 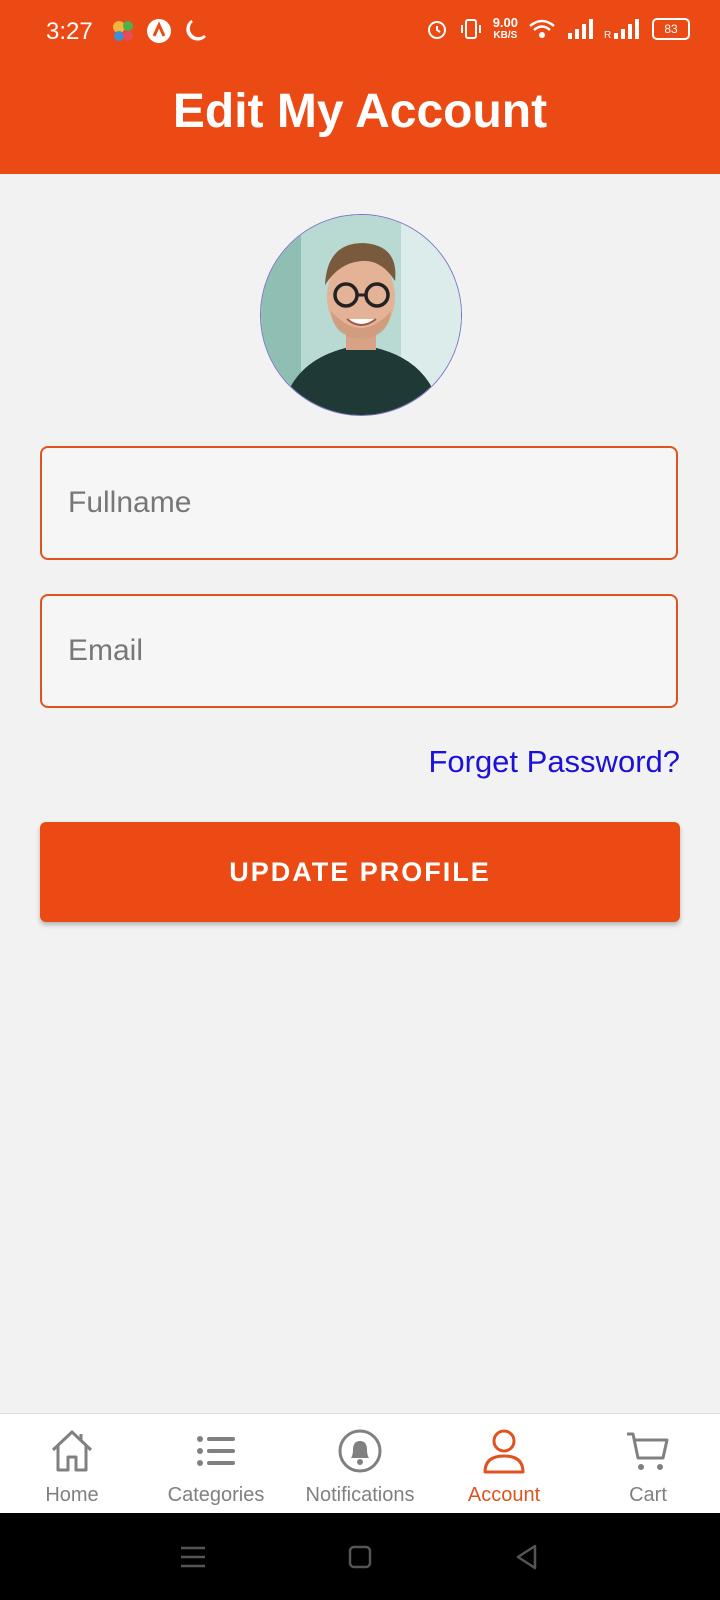 I want to click on vpn-a-icon, so click(x=159, y=31).